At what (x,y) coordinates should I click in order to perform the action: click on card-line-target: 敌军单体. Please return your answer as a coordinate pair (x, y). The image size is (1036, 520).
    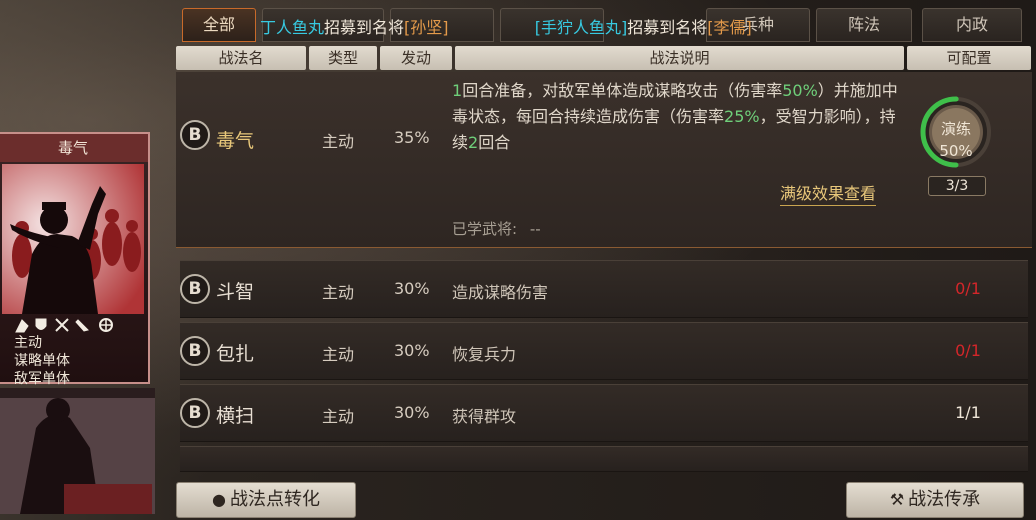
    Looking at the image, I should click on (42, 379).